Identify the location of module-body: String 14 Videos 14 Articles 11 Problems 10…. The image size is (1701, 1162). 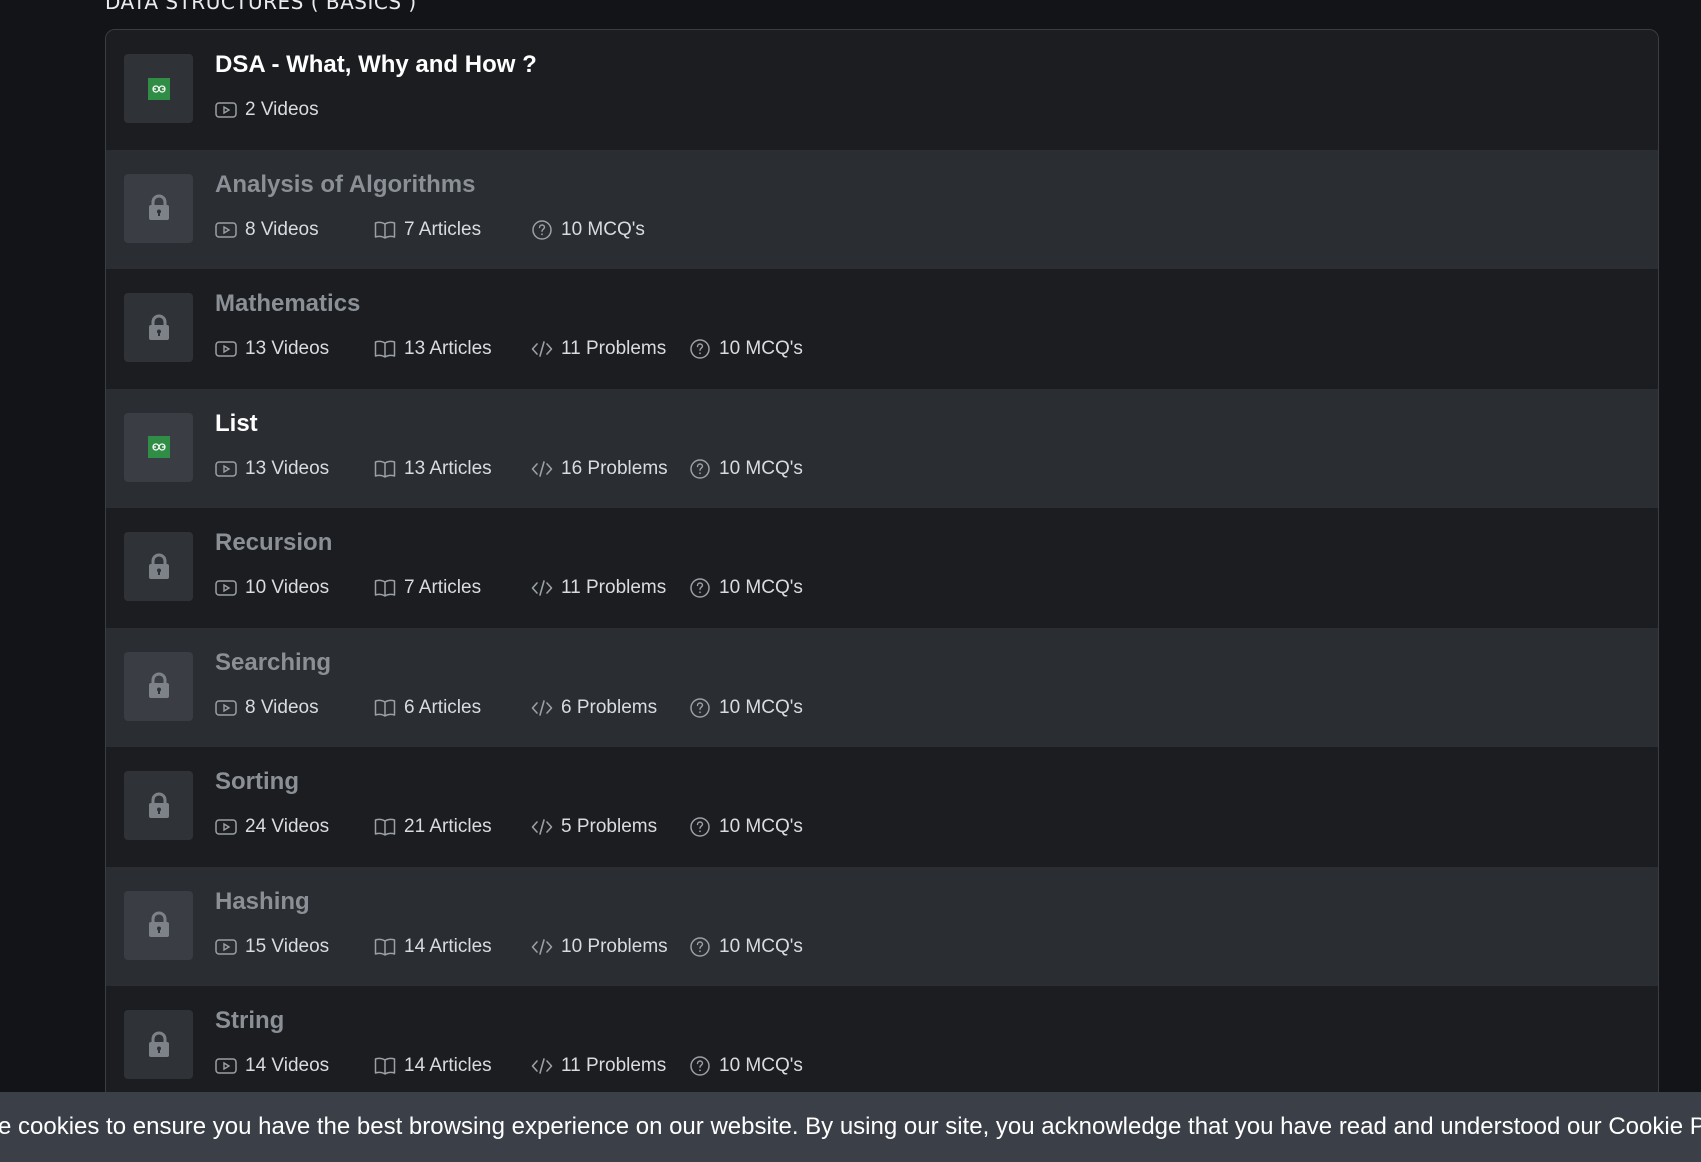
(509, 1042).